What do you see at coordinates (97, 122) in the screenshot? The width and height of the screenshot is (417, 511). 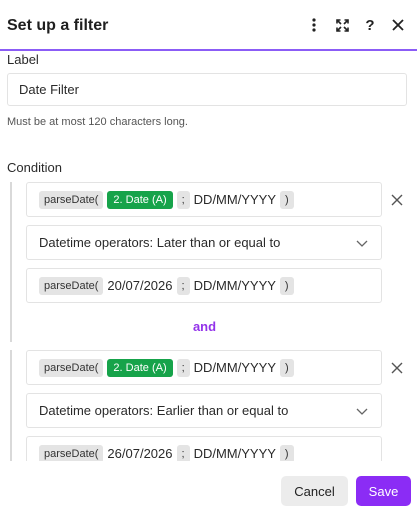 I see `label-hint: Must be at most 120 characters long.` at bounding box center [97, 122].